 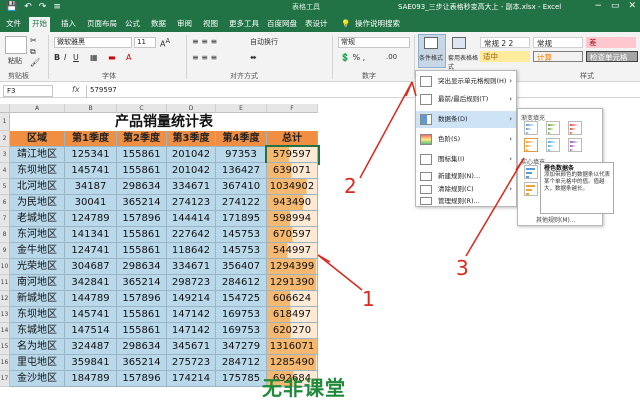 I want to click on annotation-arrow-2-head-b, so click(x=414, y=89).